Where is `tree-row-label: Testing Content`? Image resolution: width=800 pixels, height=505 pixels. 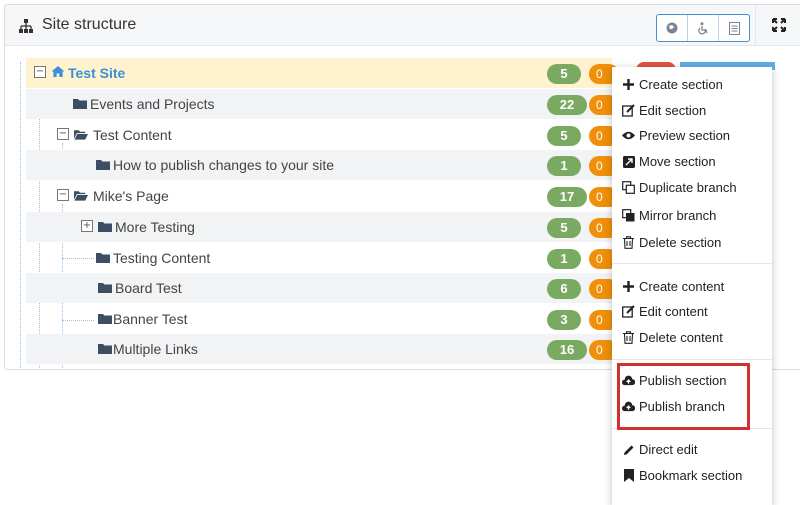 tree-row-label: Testing Content is located at coordinates (162, 258).